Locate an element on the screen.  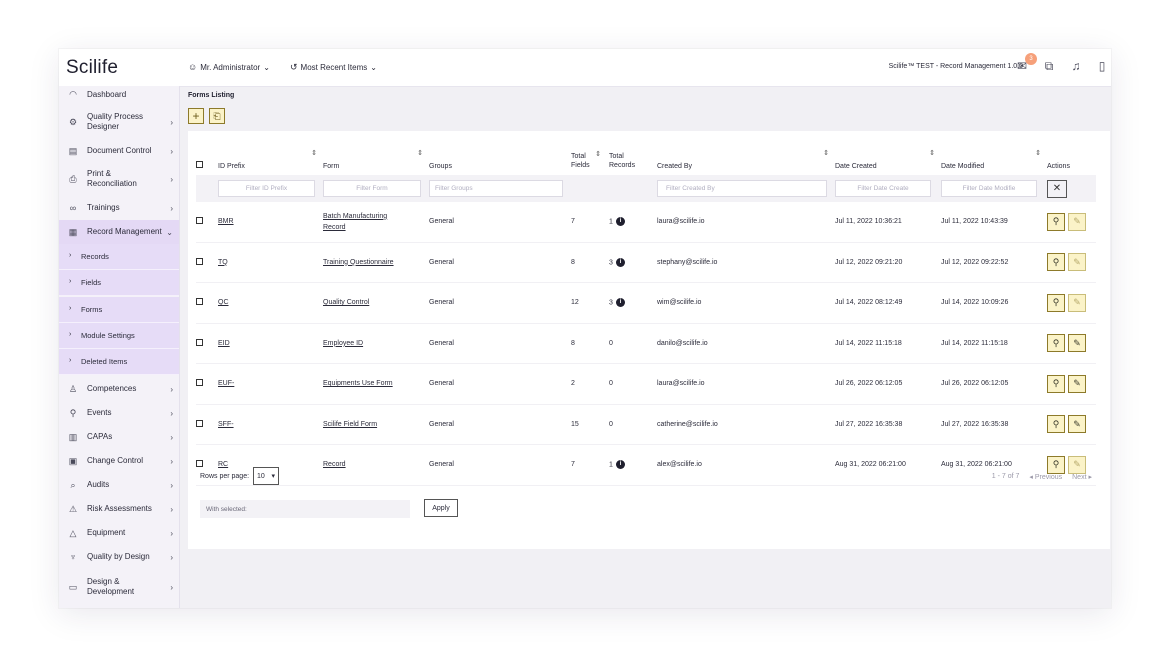
gauge-icon: ◠ is located at coordinates (73, 94).